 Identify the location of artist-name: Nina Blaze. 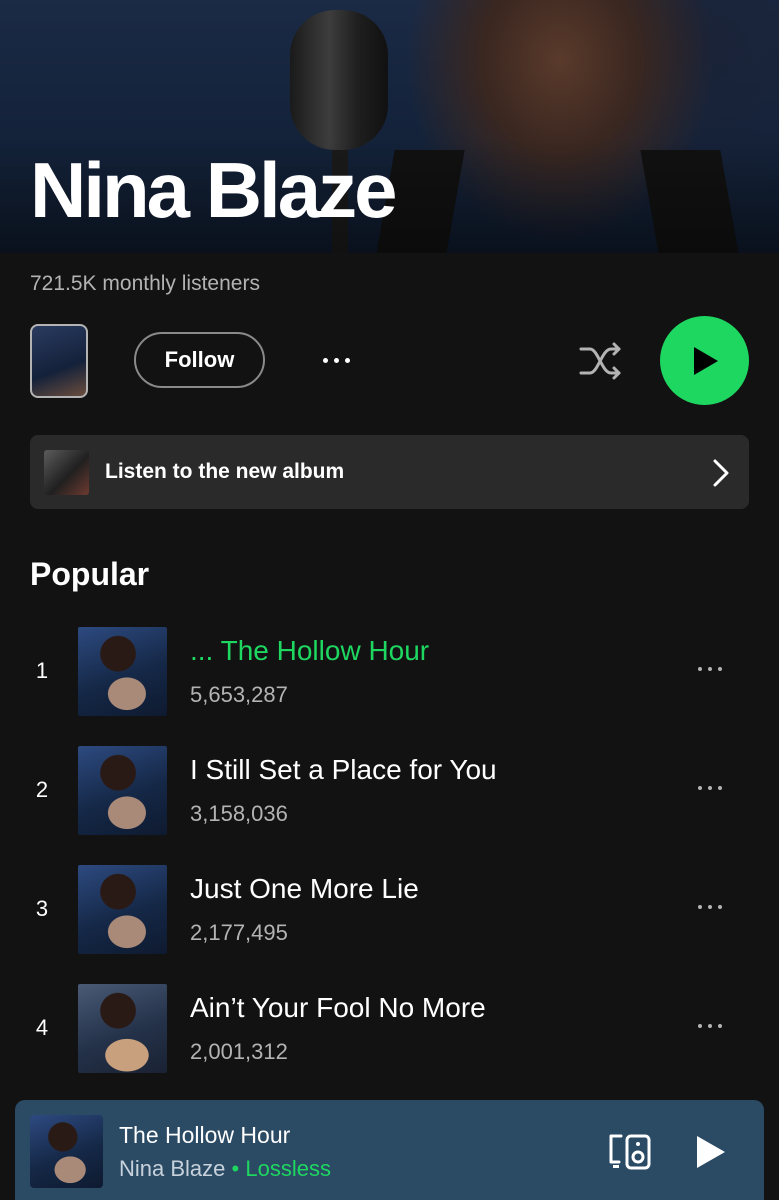
(213, 190).